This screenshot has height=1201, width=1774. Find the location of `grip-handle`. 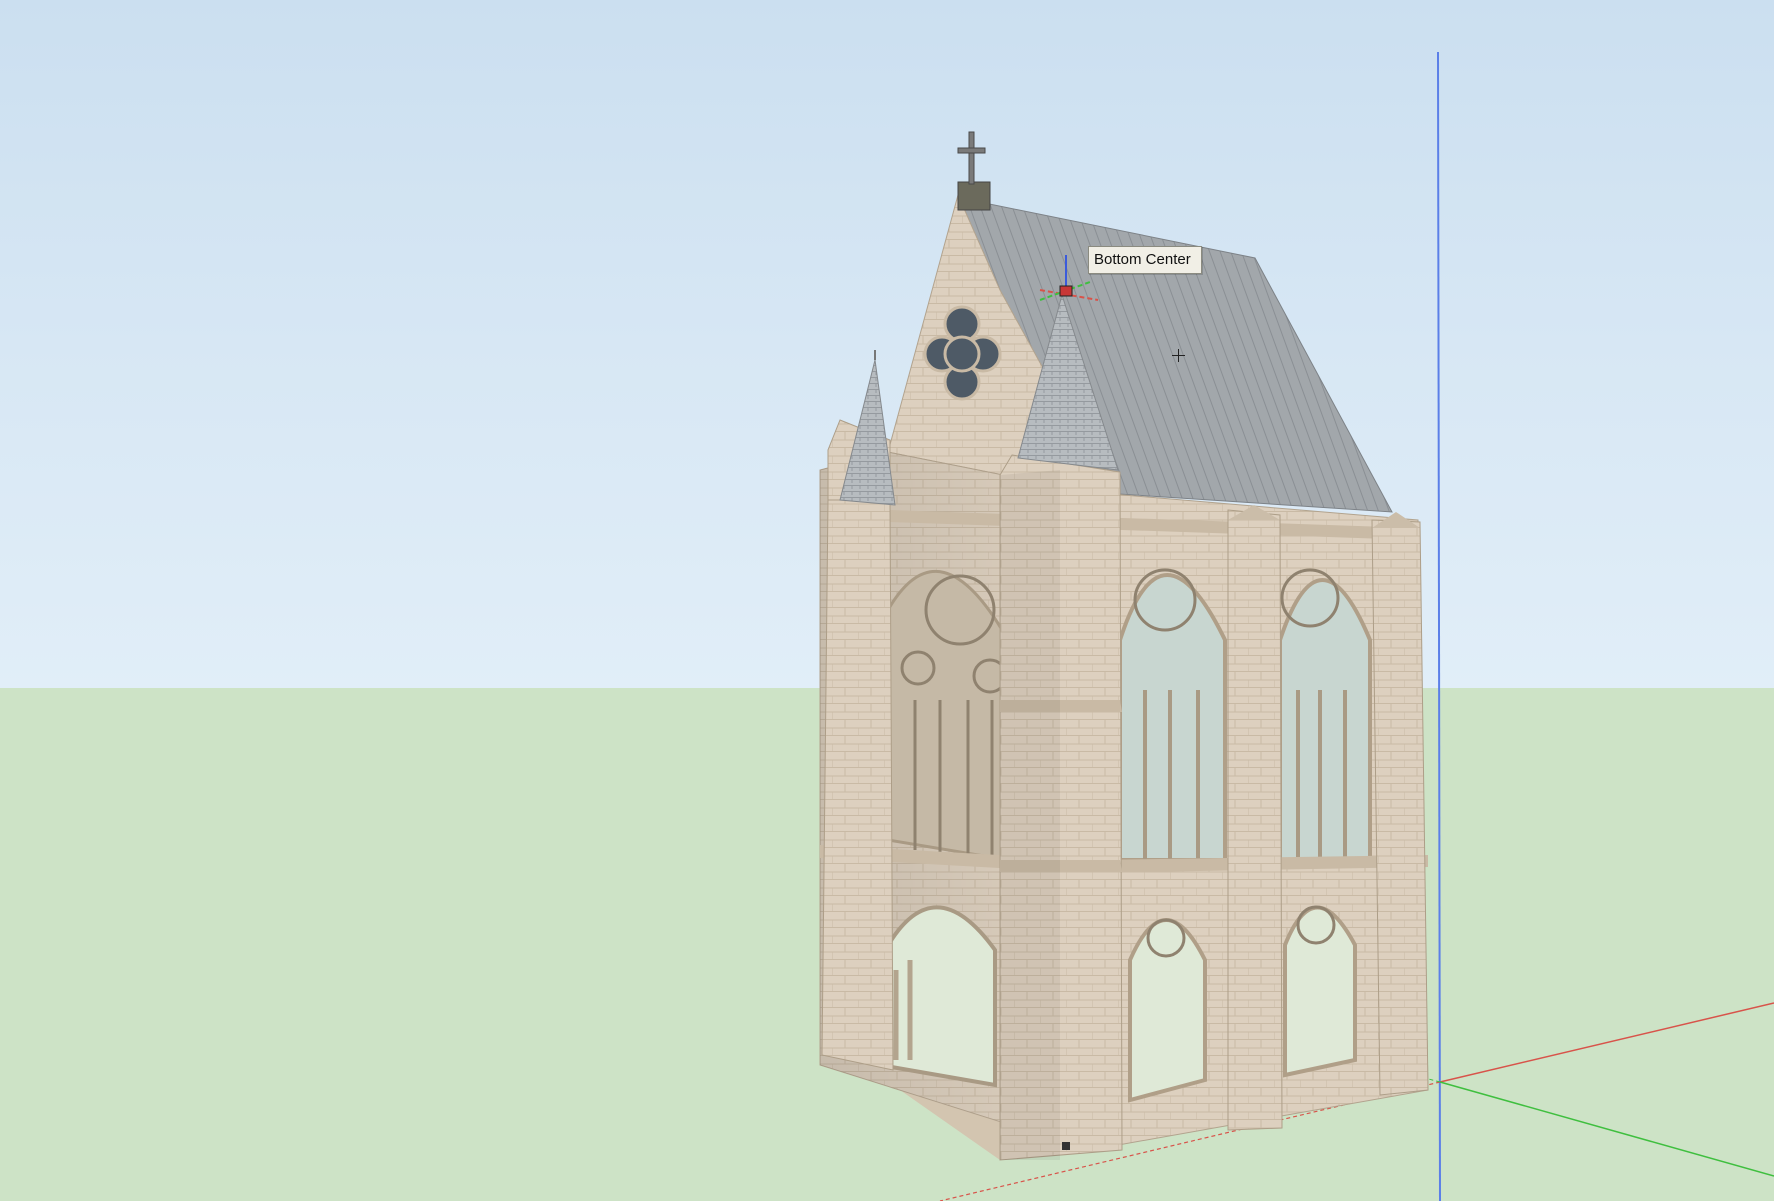

grip-handle is located at coordinates (1066, 1146).